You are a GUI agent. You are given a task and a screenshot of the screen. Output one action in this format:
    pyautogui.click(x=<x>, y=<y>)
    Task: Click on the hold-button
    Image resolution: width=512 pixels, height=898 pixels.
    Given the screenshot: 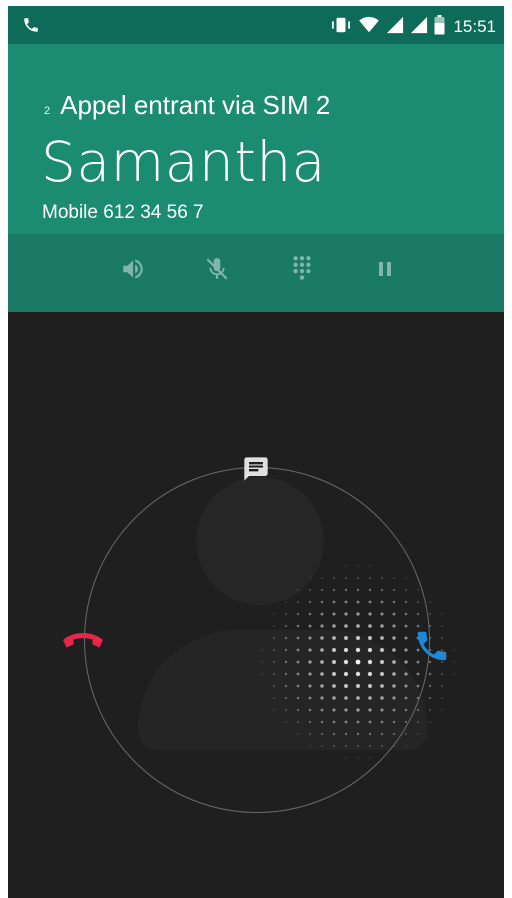 What is the action you would take?
    pyautogui.click(x=385, y=271)
    